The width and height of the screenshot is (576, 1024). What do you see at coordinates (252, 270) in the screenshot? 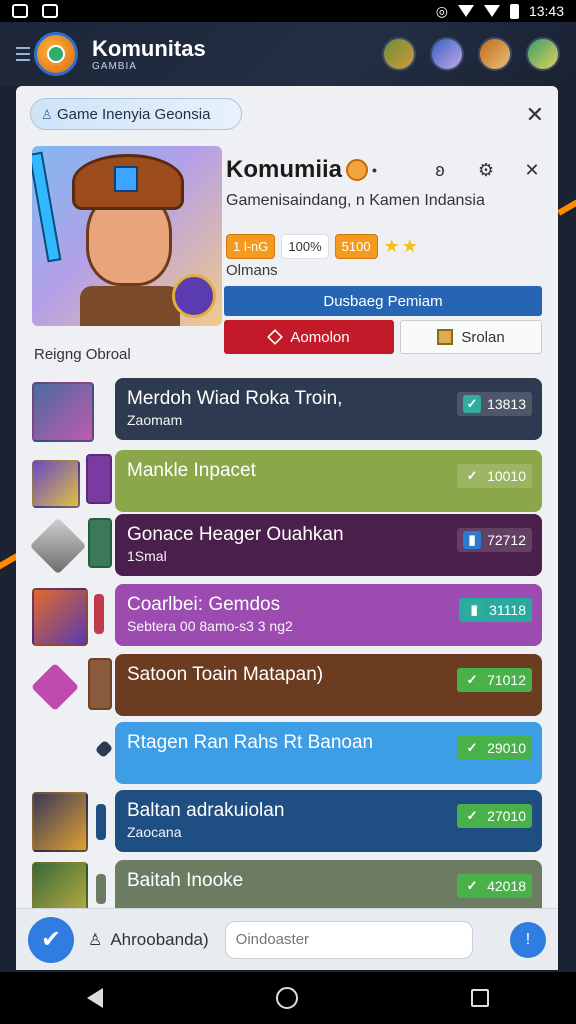
I see `hero-label: Olmans` at bounding box center [252, 270].